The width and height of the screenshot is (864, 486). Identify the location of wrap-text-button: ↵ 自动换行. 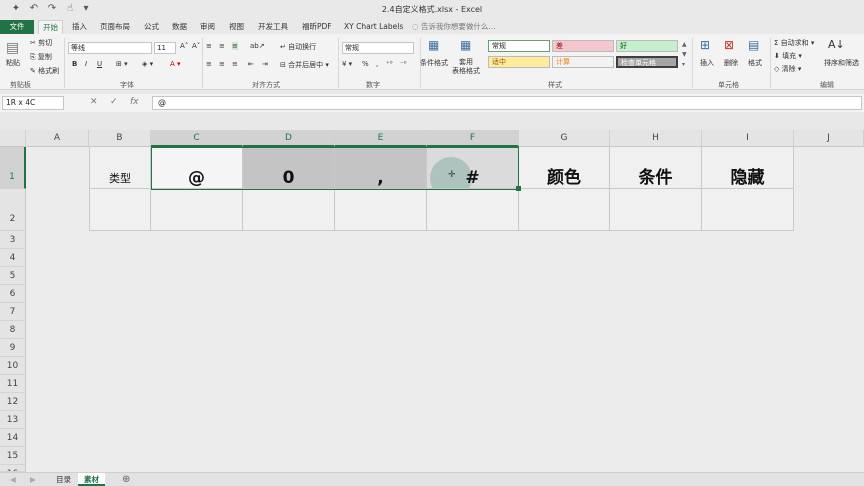
(298, 47).